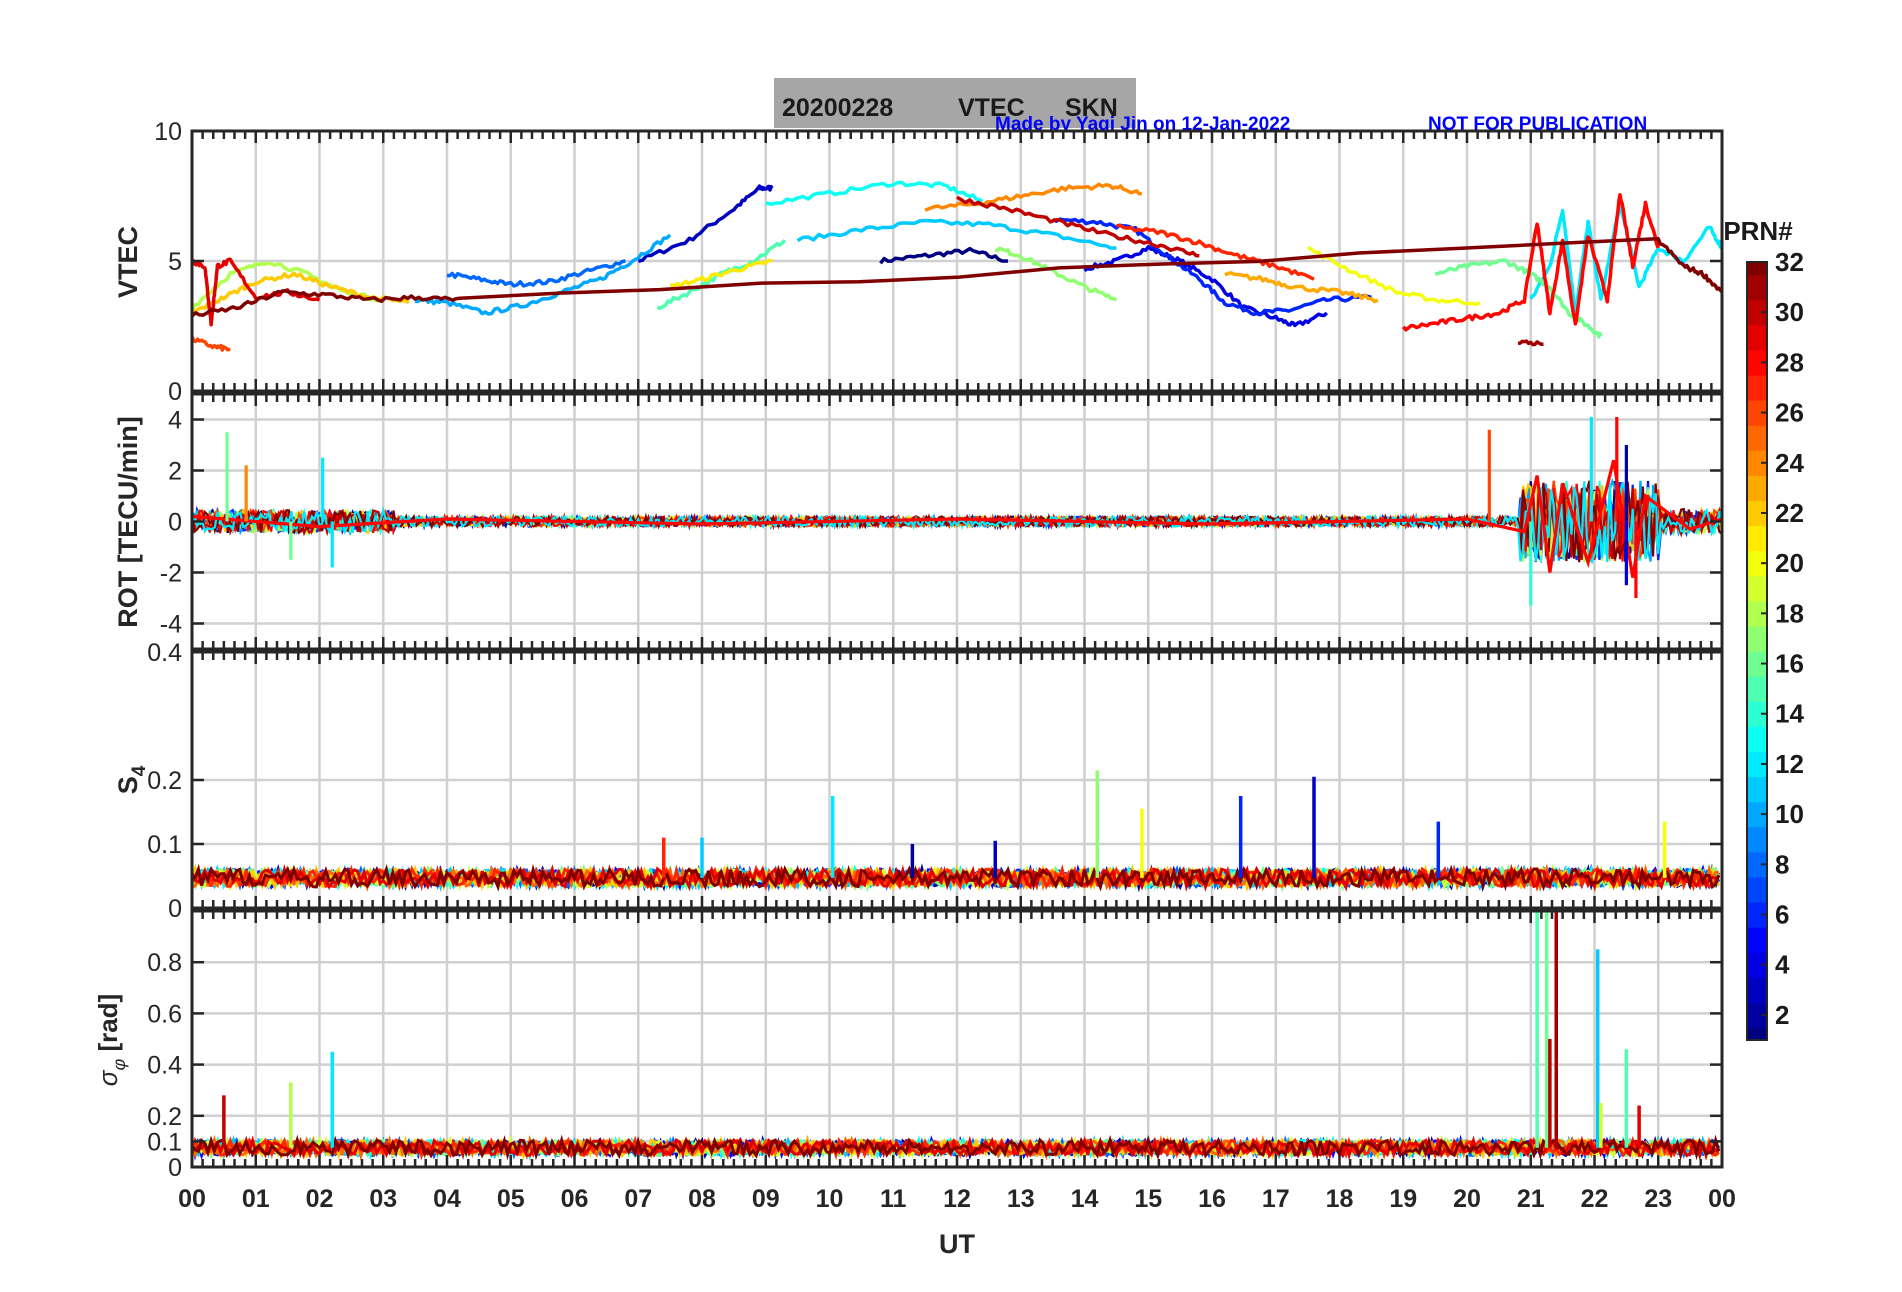  I want to click on colorbar-tick-label: 22, so click(1789, 513).